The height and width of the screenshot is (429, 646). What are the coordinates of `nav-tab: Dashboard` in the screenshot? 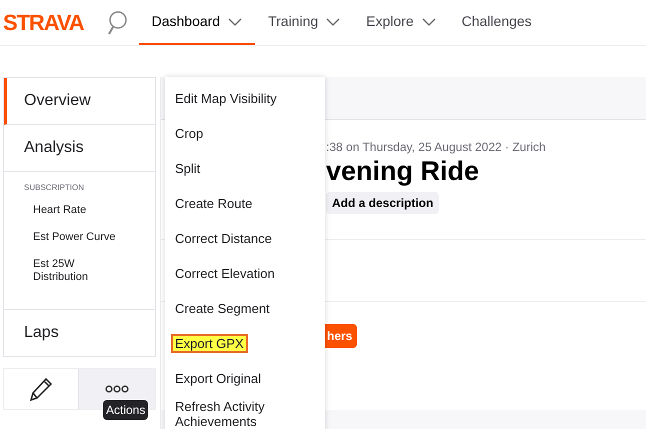 It's located at (197, 22).